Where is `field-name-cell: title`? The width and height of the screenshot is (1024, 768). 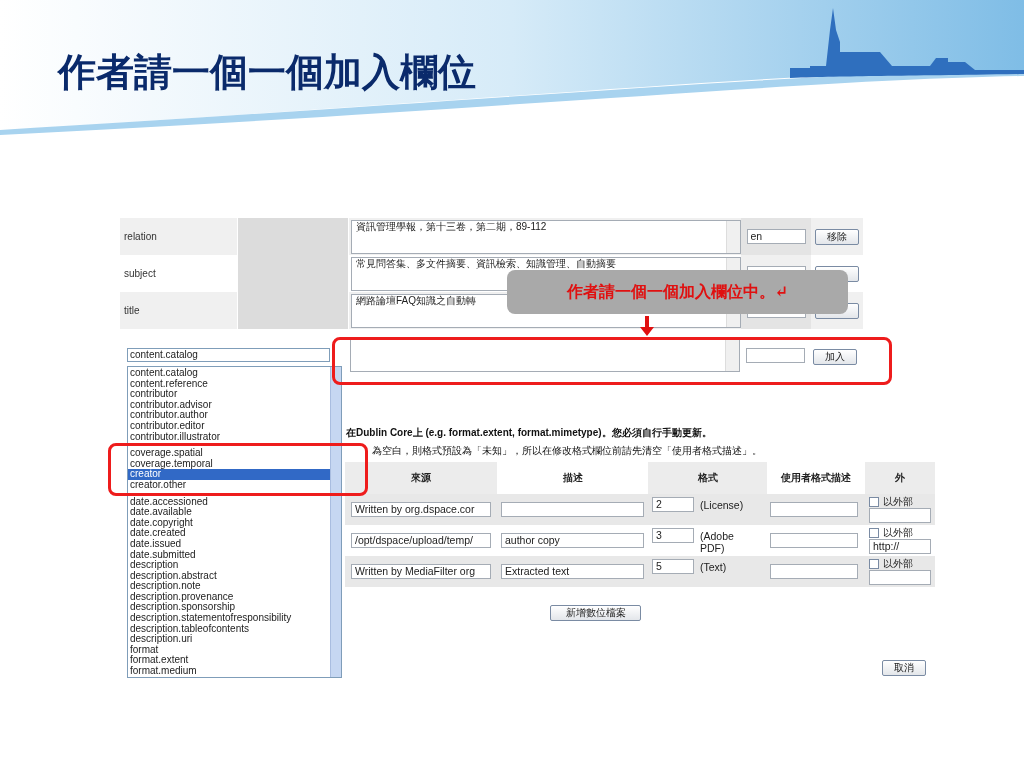
field-name-cell: title is located at coordinates (178, 310).